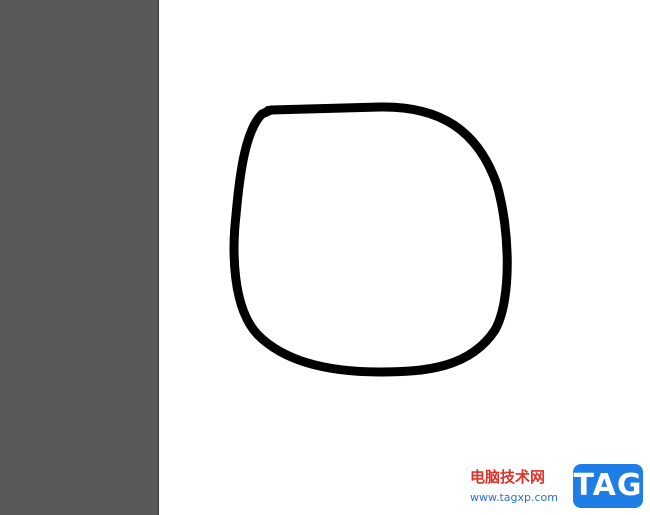 This screenshot has height=515, width=650. Describe the element at coordinates (514, 497) in the screenshot. I see `watermark-url: www.tagxp.com` at that location.